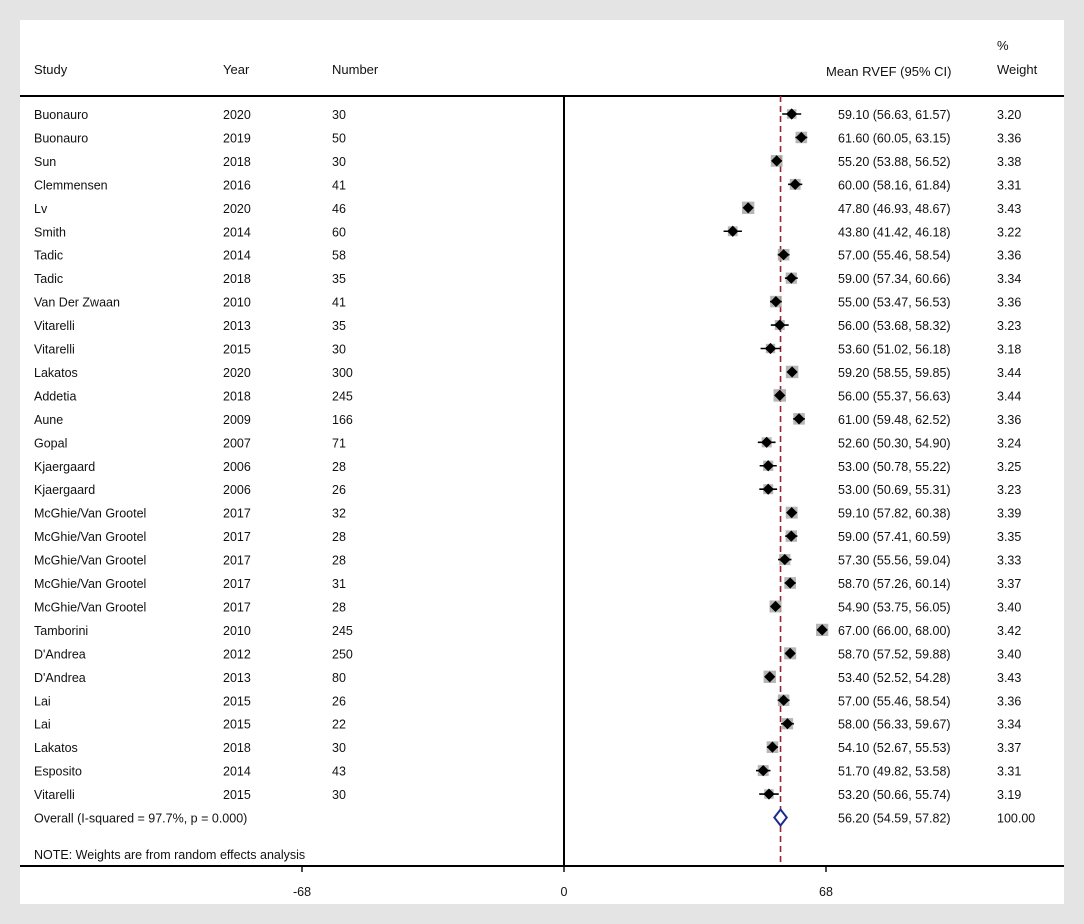 Image resolution: width=1084 pixels, height=924 pixels. I want to click on study-estimate-text: 58.70 (57.26, 60.14), so click(894, 584).